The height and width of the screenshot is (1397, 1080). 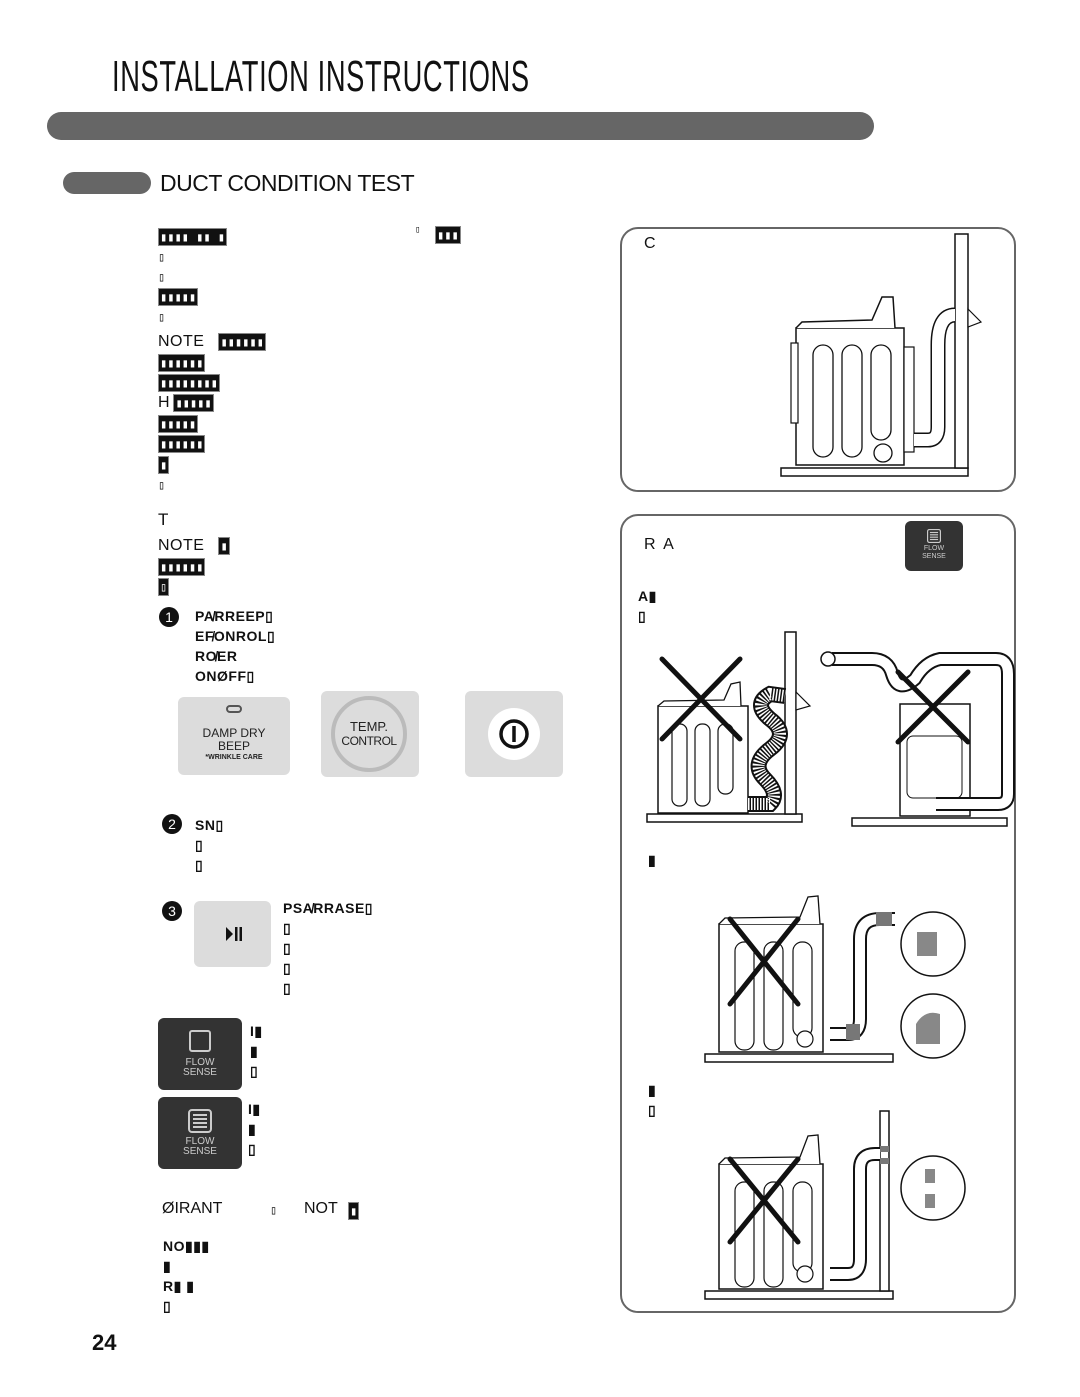 What do you see at coordinates (835, 1205) in the screenshot?
I see `crushed-wall-connection-example` at bounding box center [835, 1205].